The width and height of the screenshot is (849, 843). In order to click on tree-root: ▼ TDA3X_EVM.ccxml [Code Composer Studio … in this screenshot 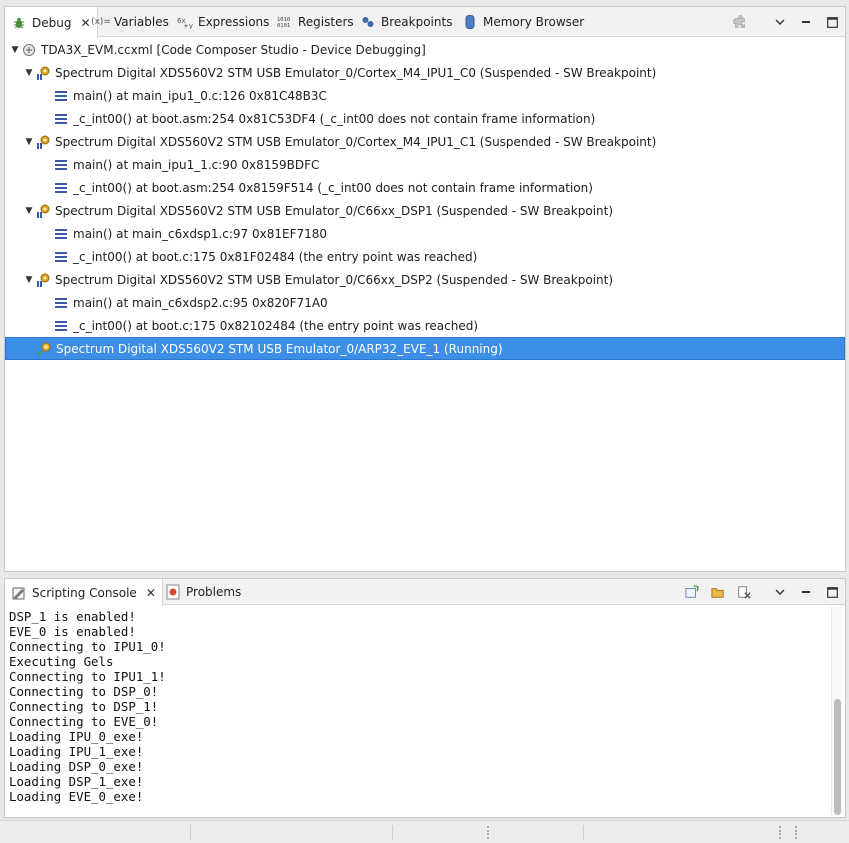, I will do `click(425, 49)`.